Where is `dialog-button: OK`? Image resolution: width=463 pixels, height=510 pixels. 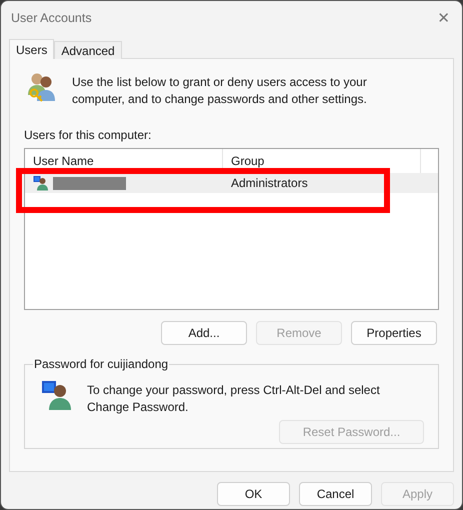
dialog-button: OK is located at coordinates (253, 494).